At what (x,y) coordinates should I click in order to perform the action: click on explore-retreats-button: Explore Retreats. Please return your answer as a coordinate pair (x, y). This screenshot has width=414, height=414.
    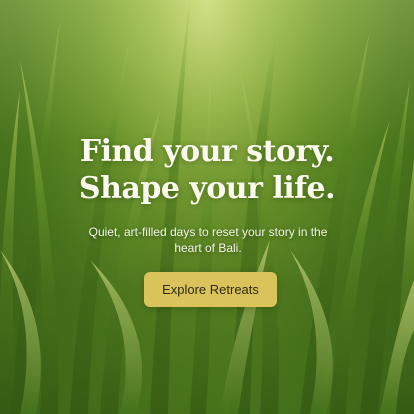
    Looking at the image, I should click on (210, 289).